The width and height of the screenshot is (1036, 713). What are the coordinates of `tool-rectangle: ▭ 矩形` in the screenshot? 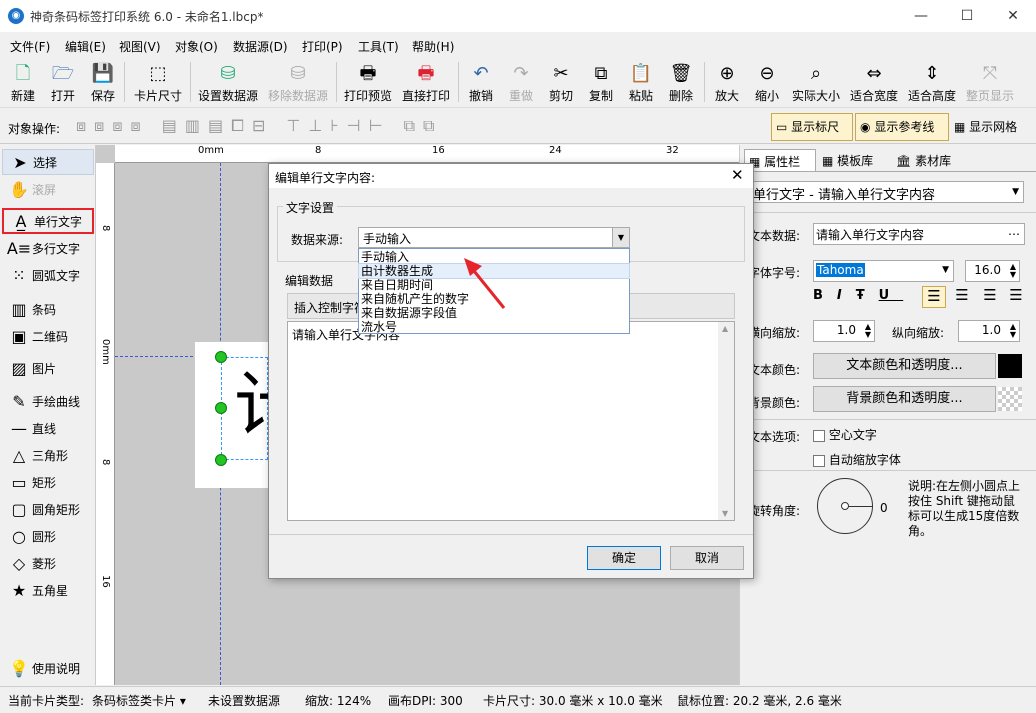 It's located at (48, 482).